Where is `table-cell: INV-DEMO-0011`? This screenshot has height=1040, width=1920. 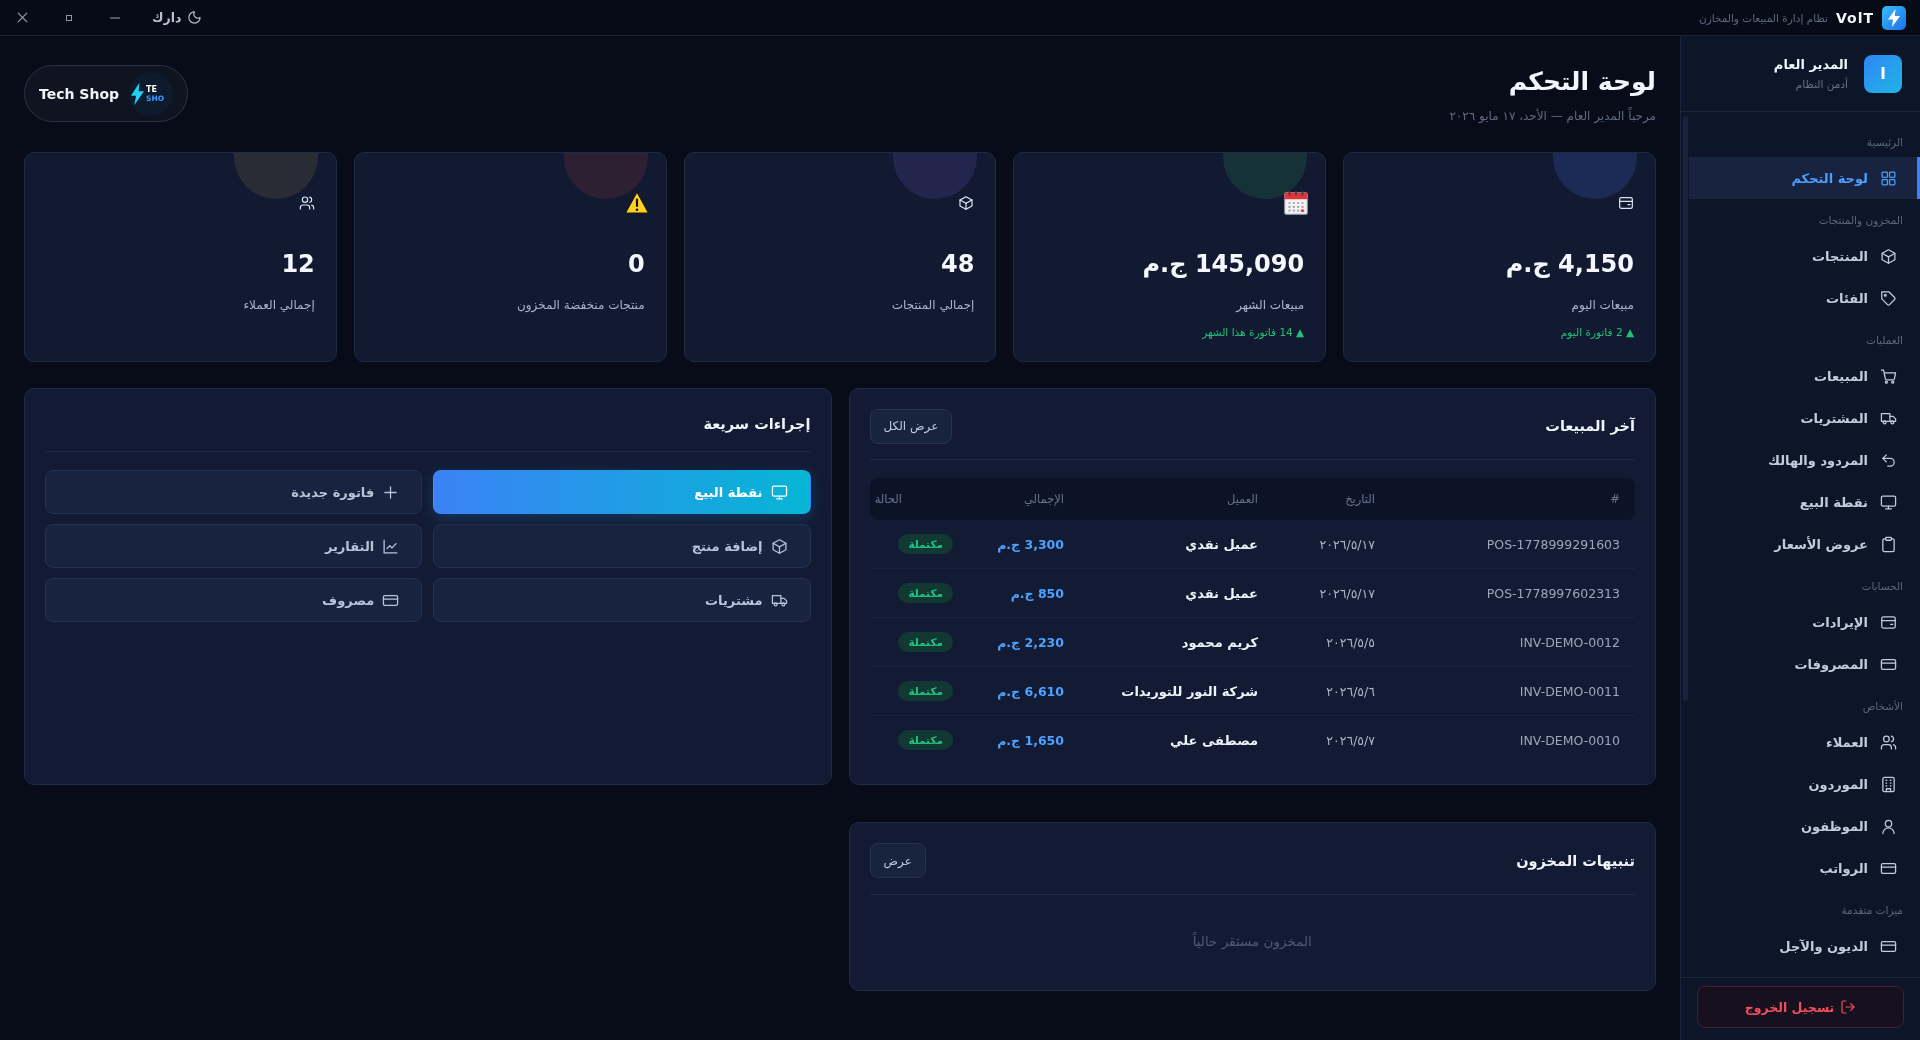 table-cell: INV-DEMO-0011 is located at coordinates (1512, 691).